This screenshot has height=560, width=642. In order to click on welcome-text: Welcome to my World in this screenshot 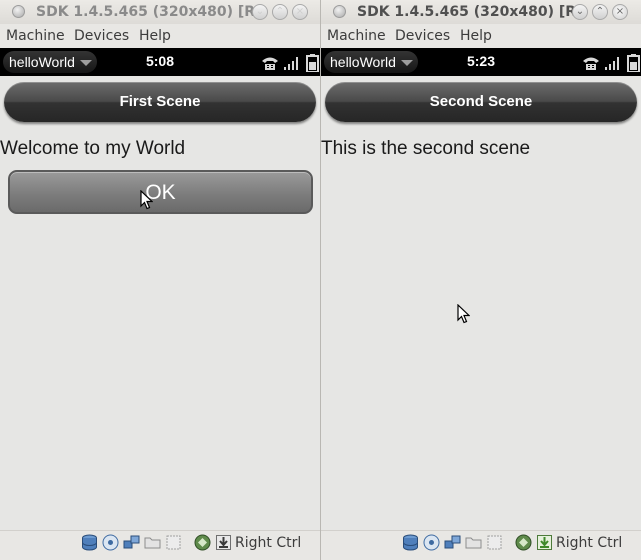, I will do `click(93, 148)`.